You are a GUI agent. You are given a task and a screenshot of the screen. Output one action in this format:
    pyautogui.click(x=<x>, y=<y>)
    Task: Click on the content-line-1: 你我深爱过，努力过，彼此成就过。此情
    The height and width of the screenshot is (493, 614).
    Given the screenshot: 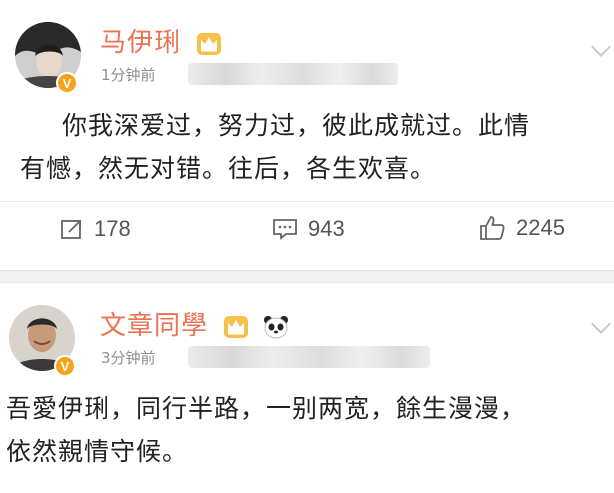 What is the action you would take?
    pyautogui.click(x=296, y=125)
    